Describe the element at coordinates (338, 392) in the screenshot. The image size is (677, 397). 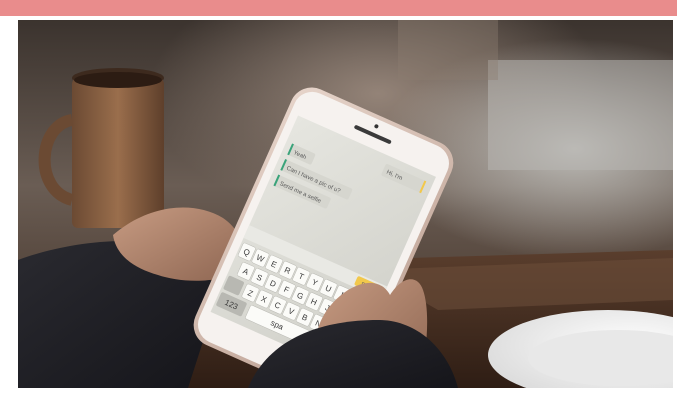
I see `frame-gap-bottom` at that location.